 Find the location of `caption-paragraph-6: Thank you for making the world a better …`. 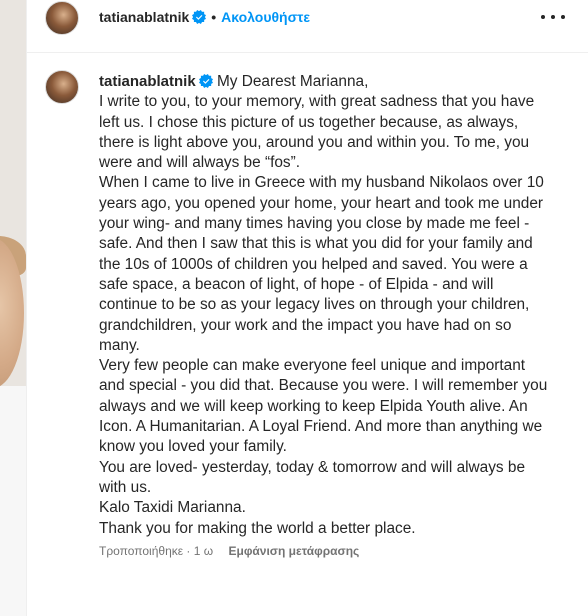

caption-paragraph-6: Thank you for making the world a better … is located at coordinates (257, 528).